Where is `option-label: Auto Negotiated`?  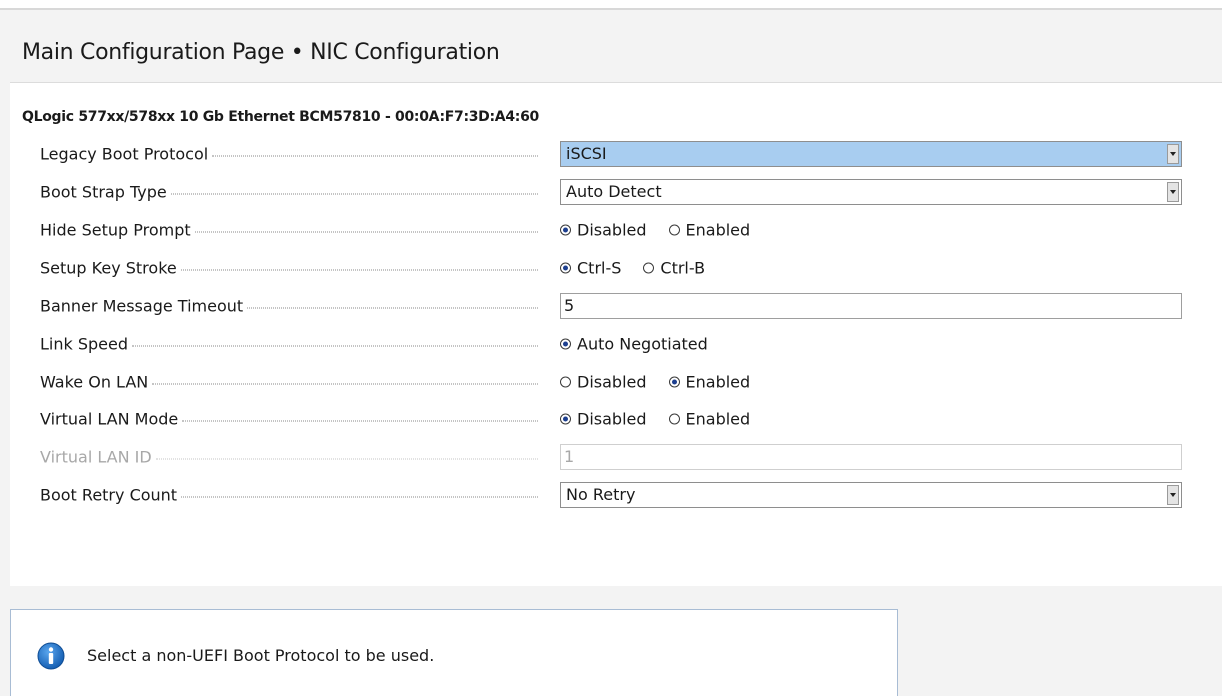 option-label: Auto Negotiated is located at coordinates (642, 344).